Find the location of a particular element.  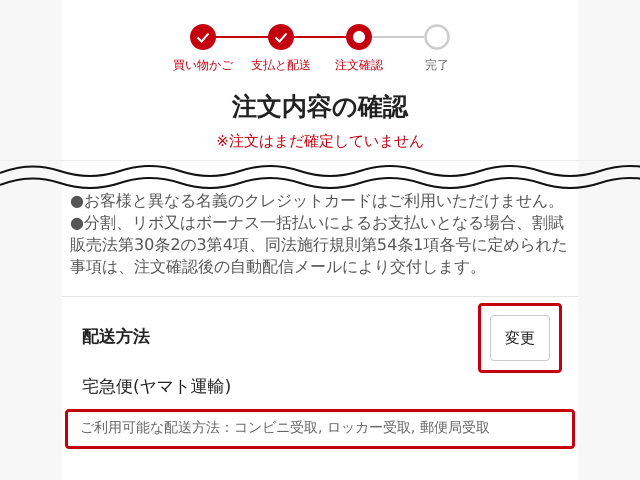

step-label: 支払と配送 is located at coordinates (281, 65).